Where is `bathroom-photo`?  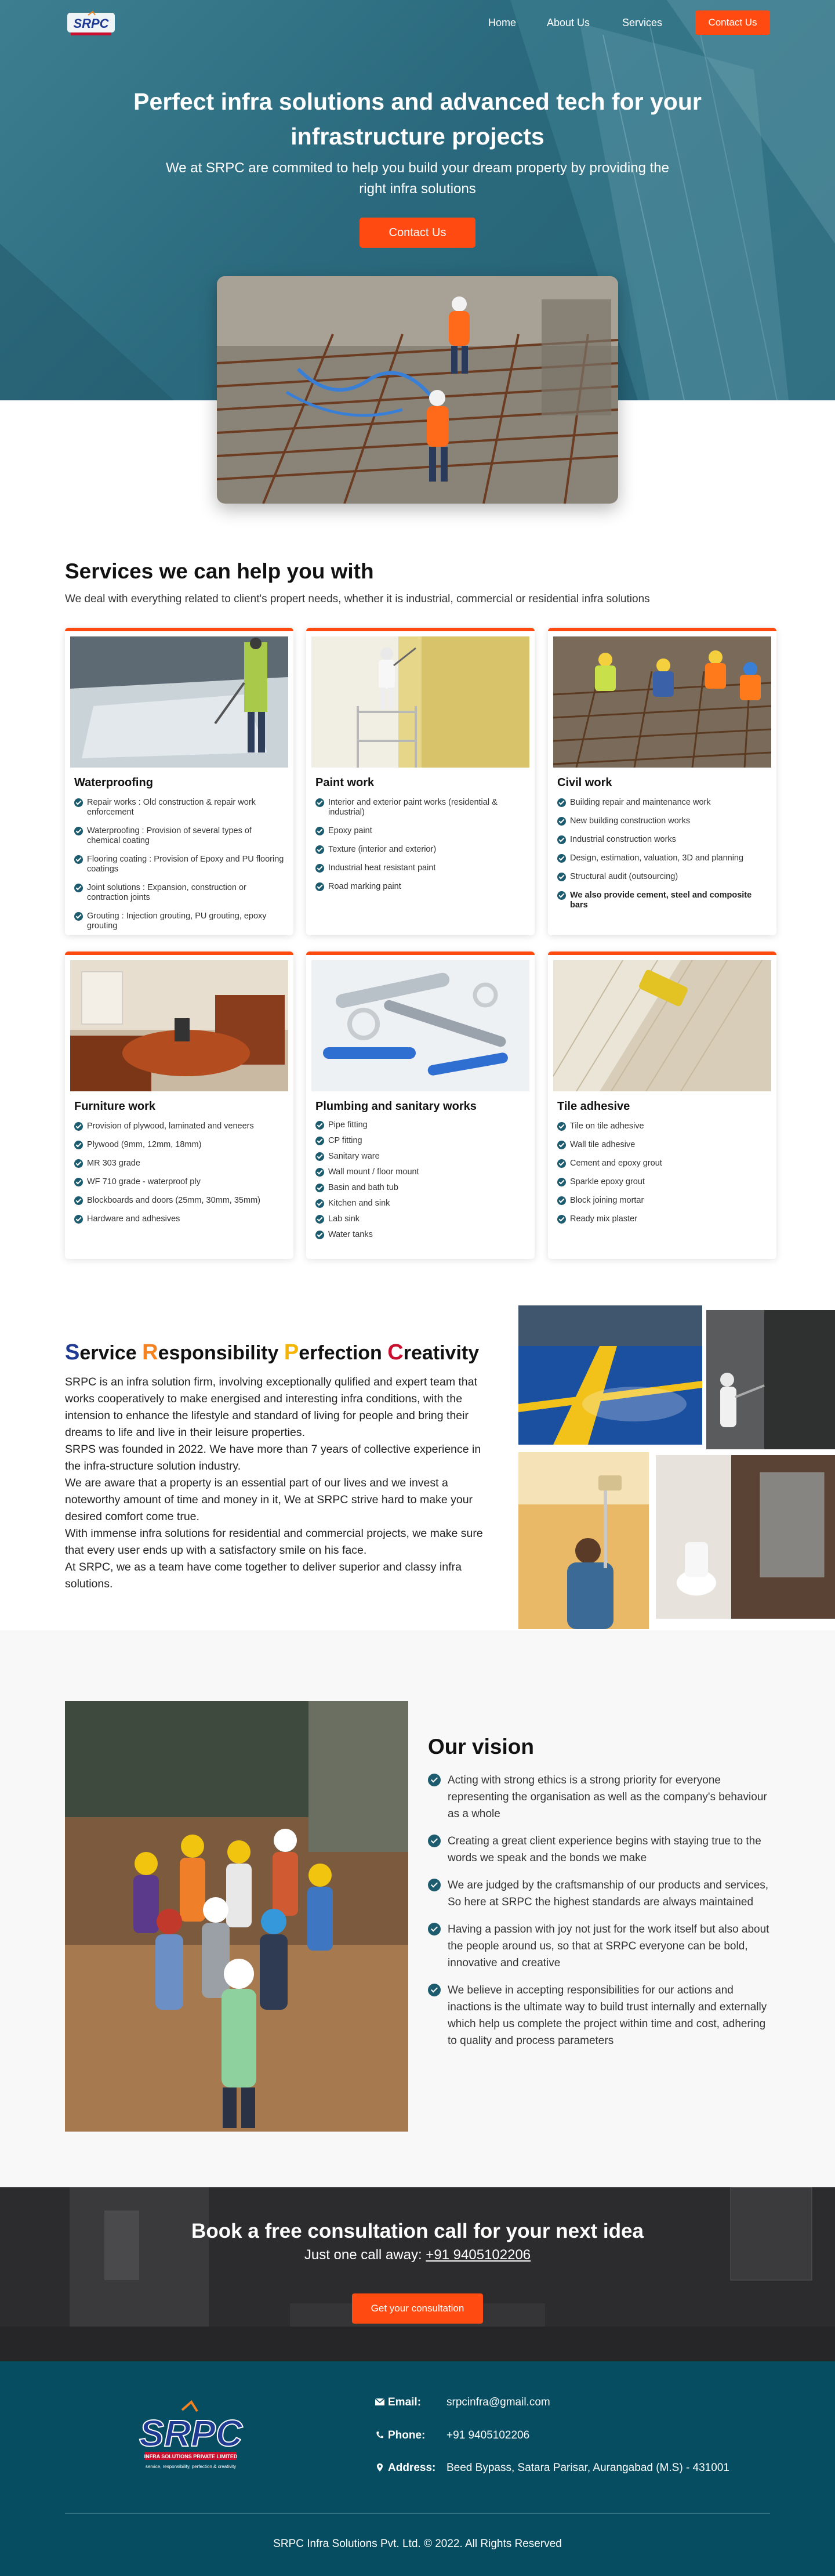 bathroom-photo is located at coordinates (746, 1537).